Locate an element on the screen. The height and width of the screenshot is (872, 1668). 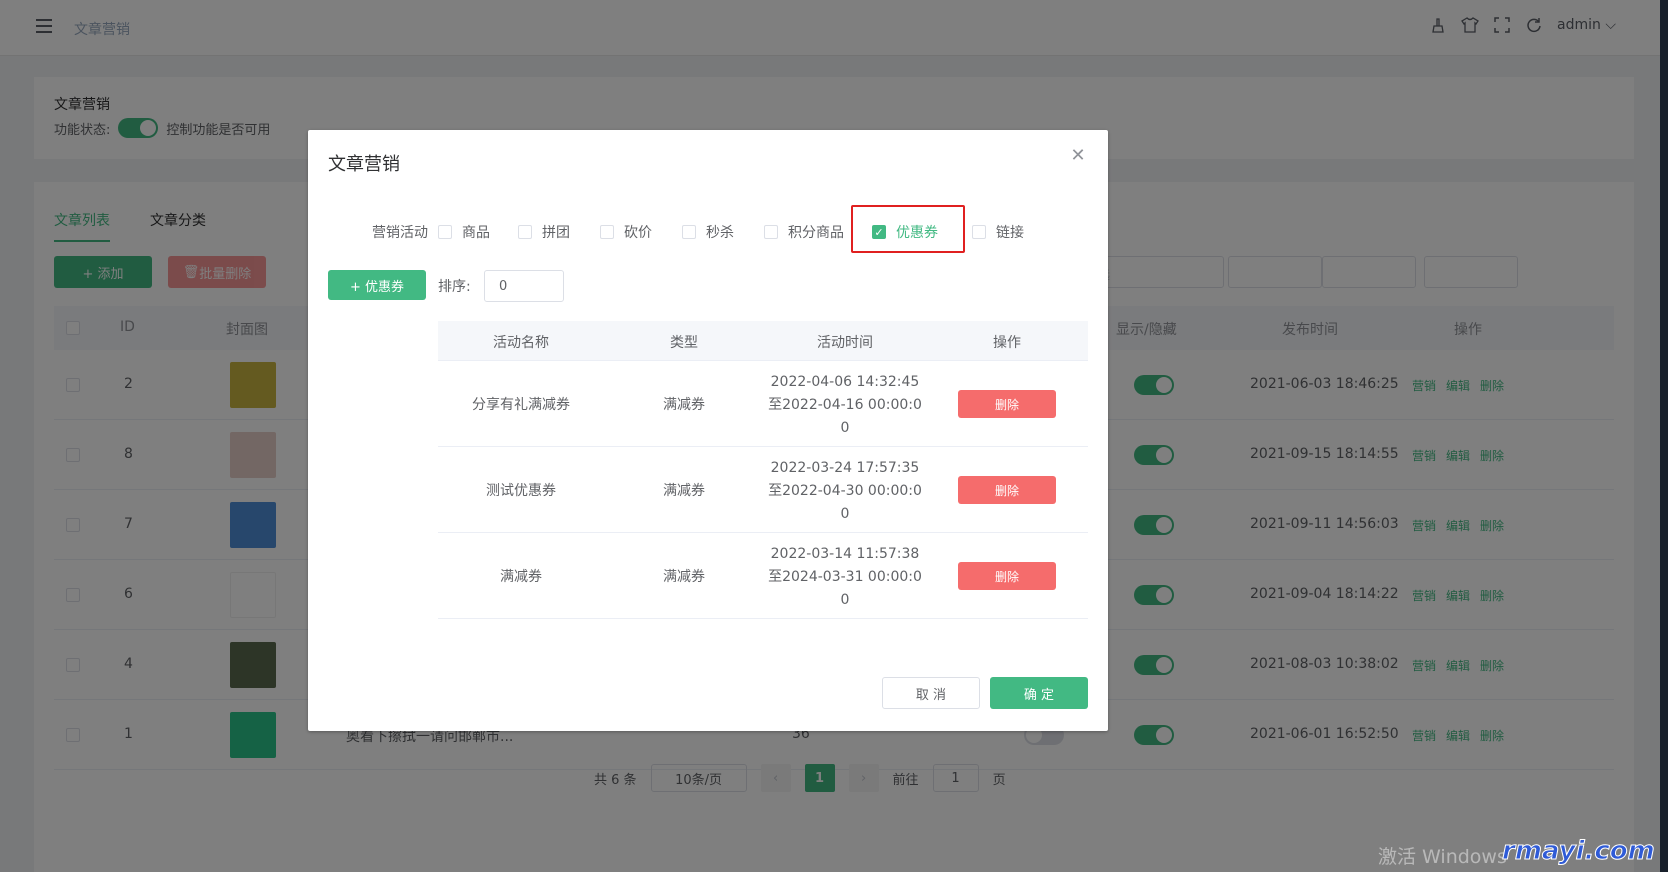
cancel-button: 取 消 is located at coordinates (931, 693).